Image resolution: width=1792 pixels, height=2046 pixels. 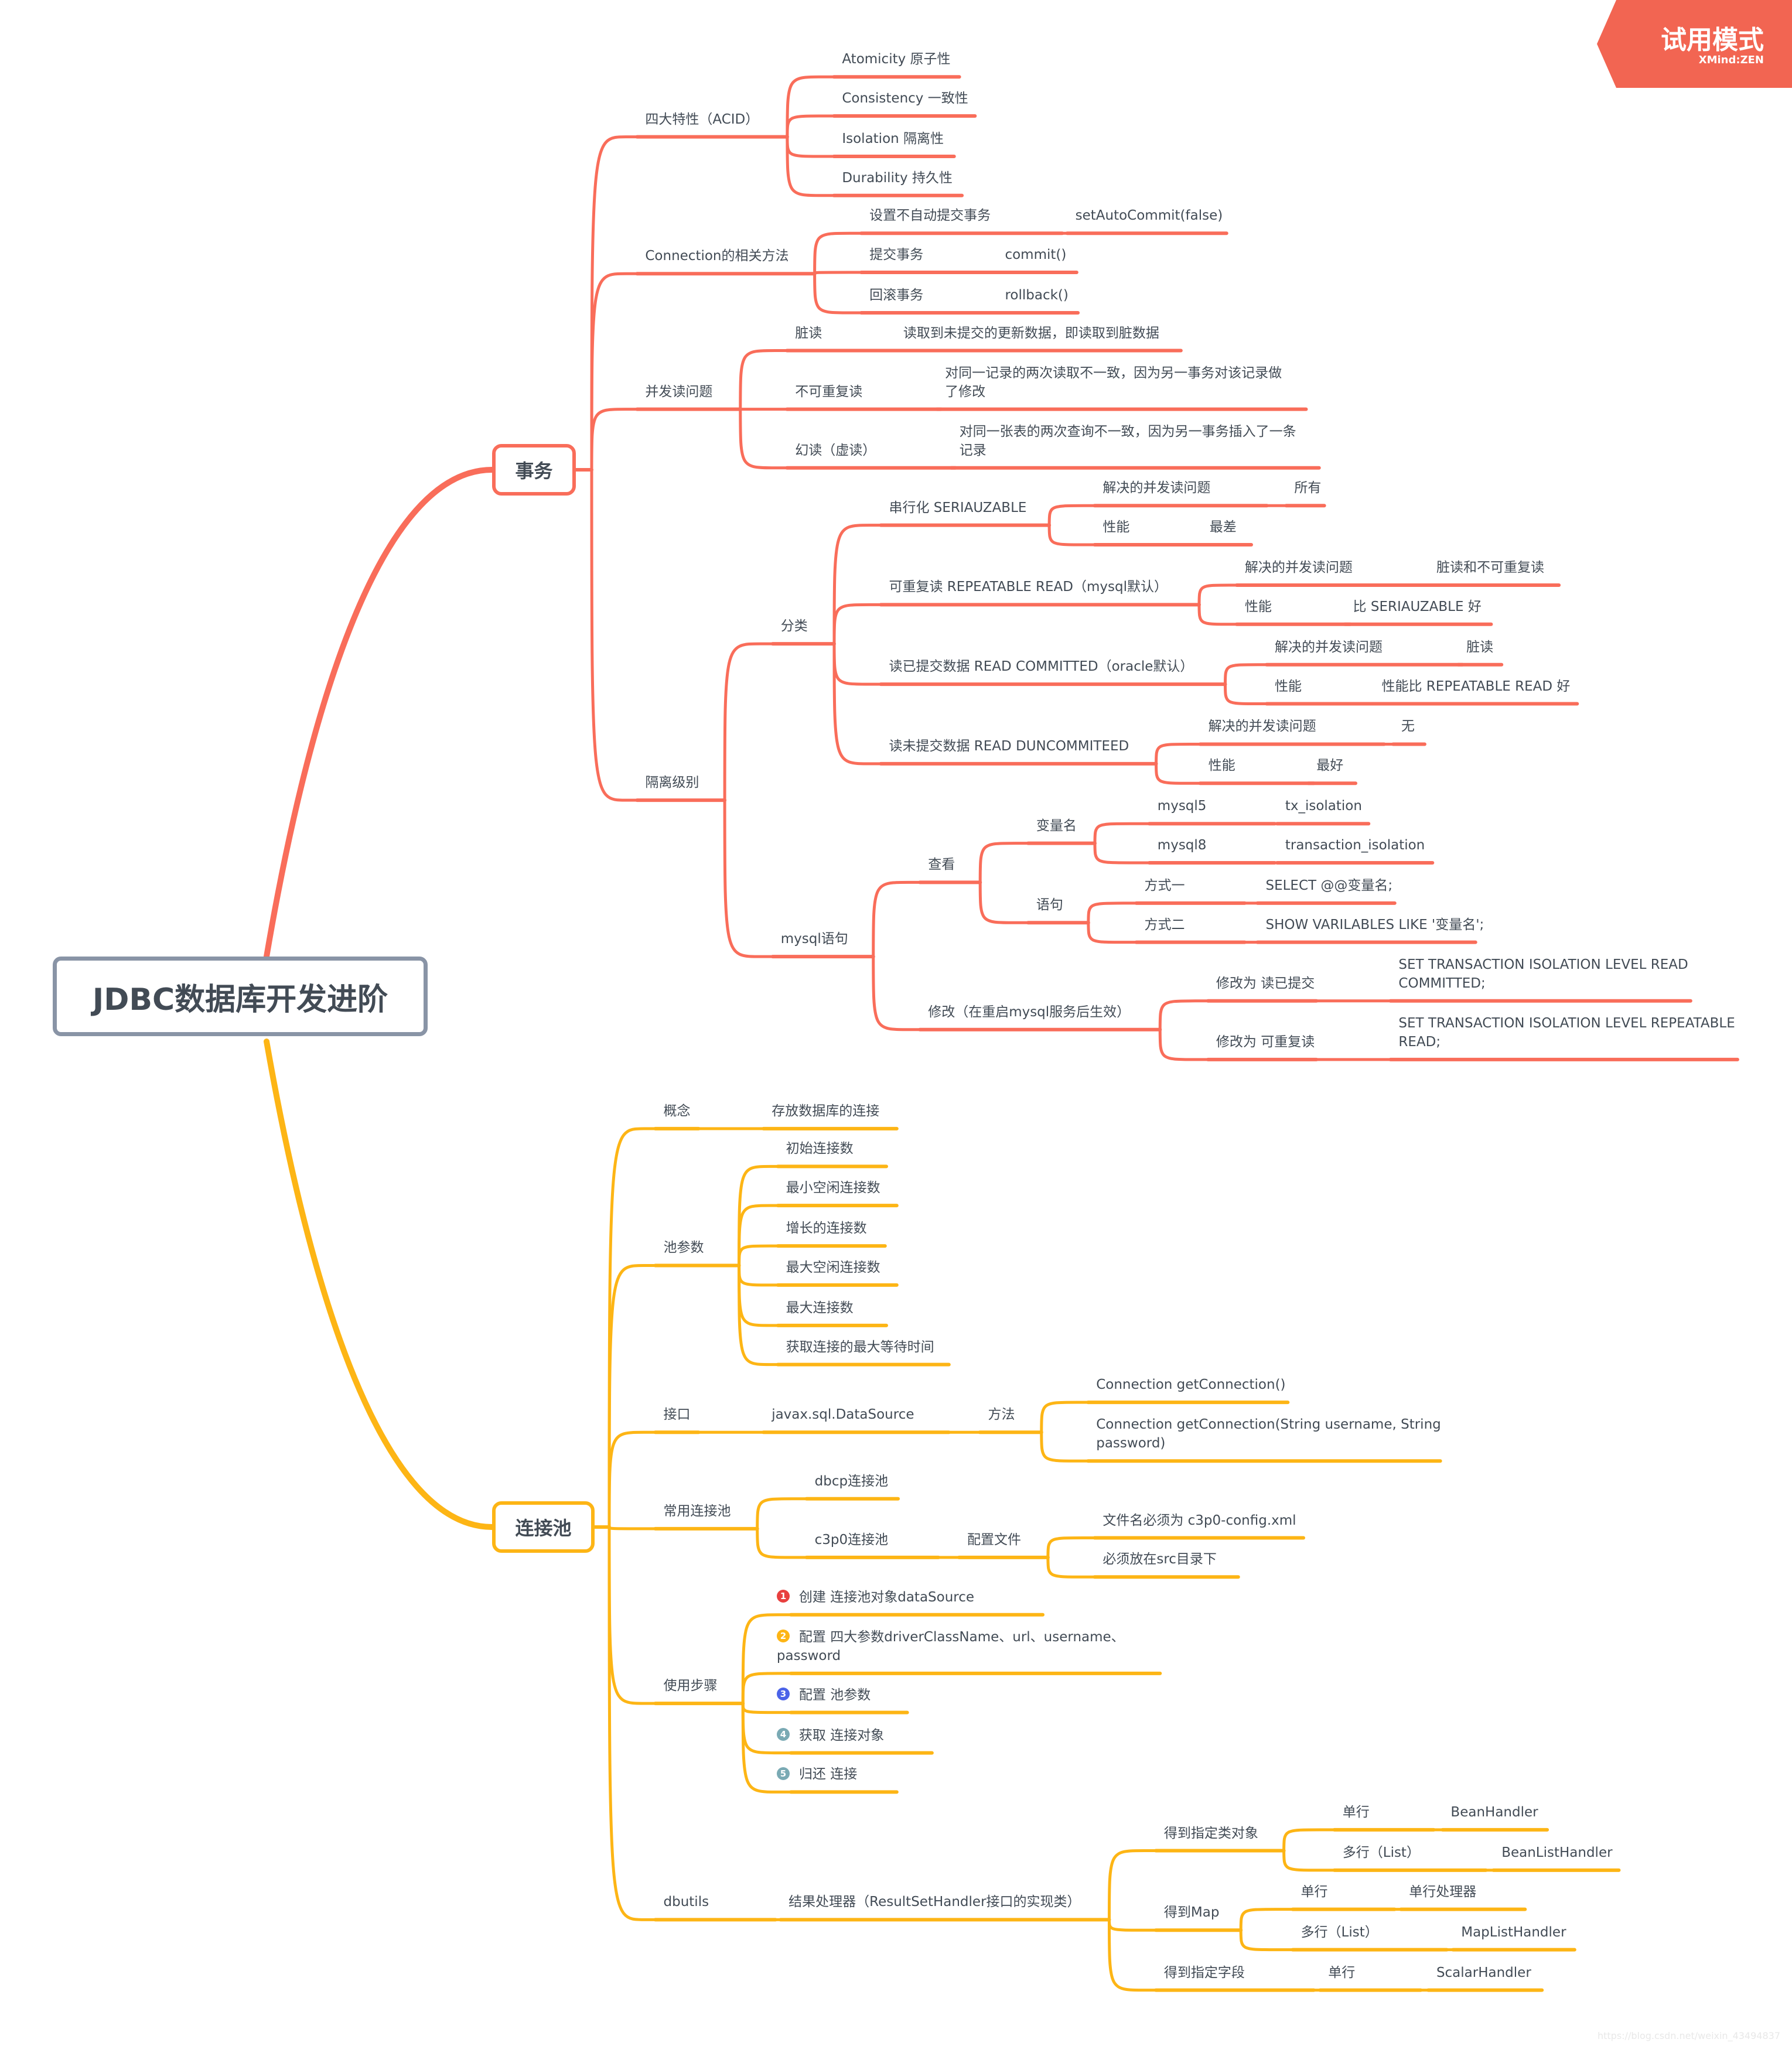 What do you see at coordinates (1001, 1414) in the screenshot?
I see `topic-p3a1: 方法` at bounding box center [1001, 1414].